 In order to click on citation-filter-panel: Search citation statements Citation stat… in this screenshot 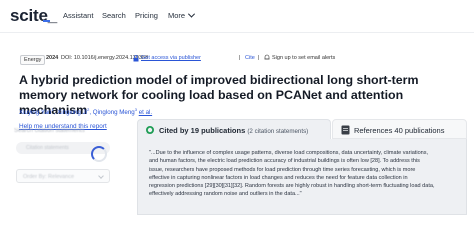, I will do `click(70, 168)`.